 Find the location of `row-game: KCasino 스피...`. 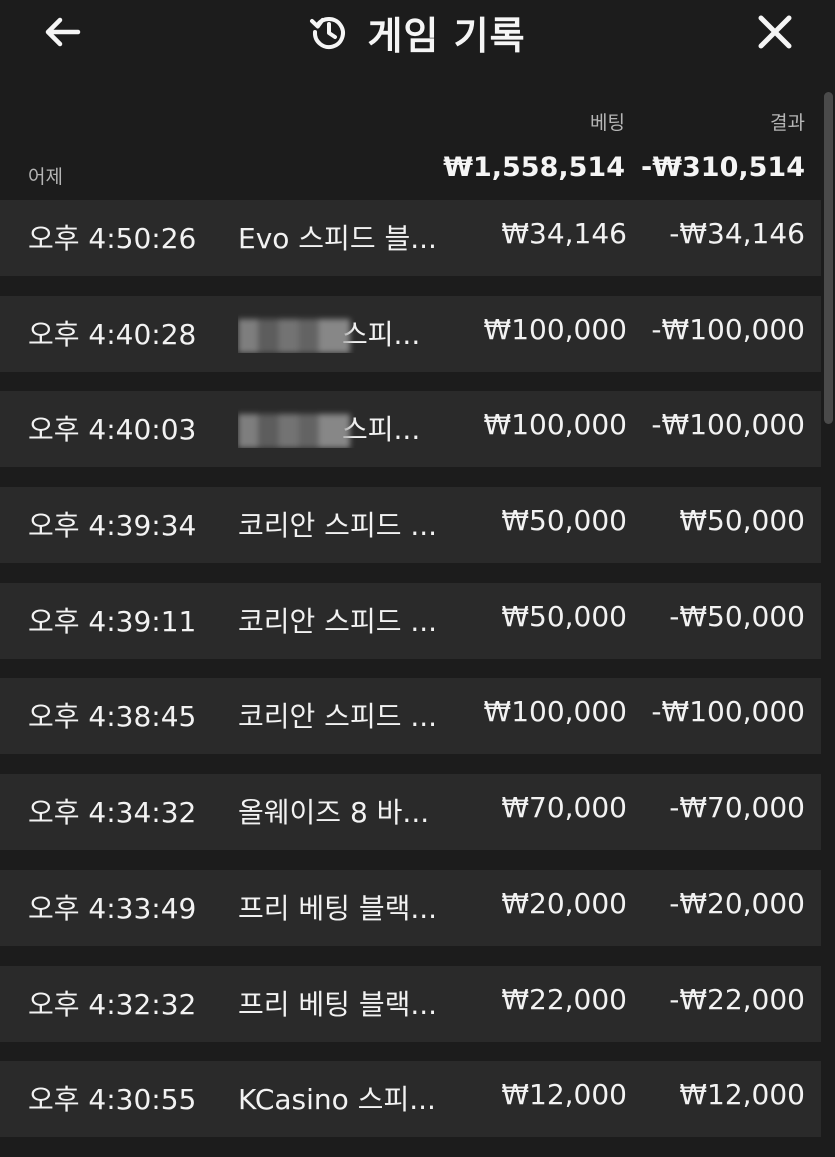

row-game: KCasino 스피... is located at coordinates (337, 1100).